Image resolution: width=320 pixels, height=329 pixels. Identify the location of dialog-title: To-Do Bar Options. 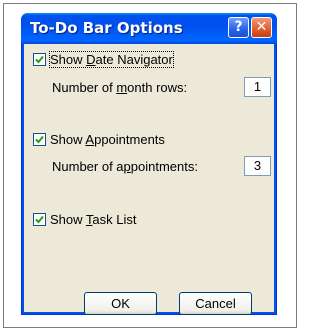
(106, 28).